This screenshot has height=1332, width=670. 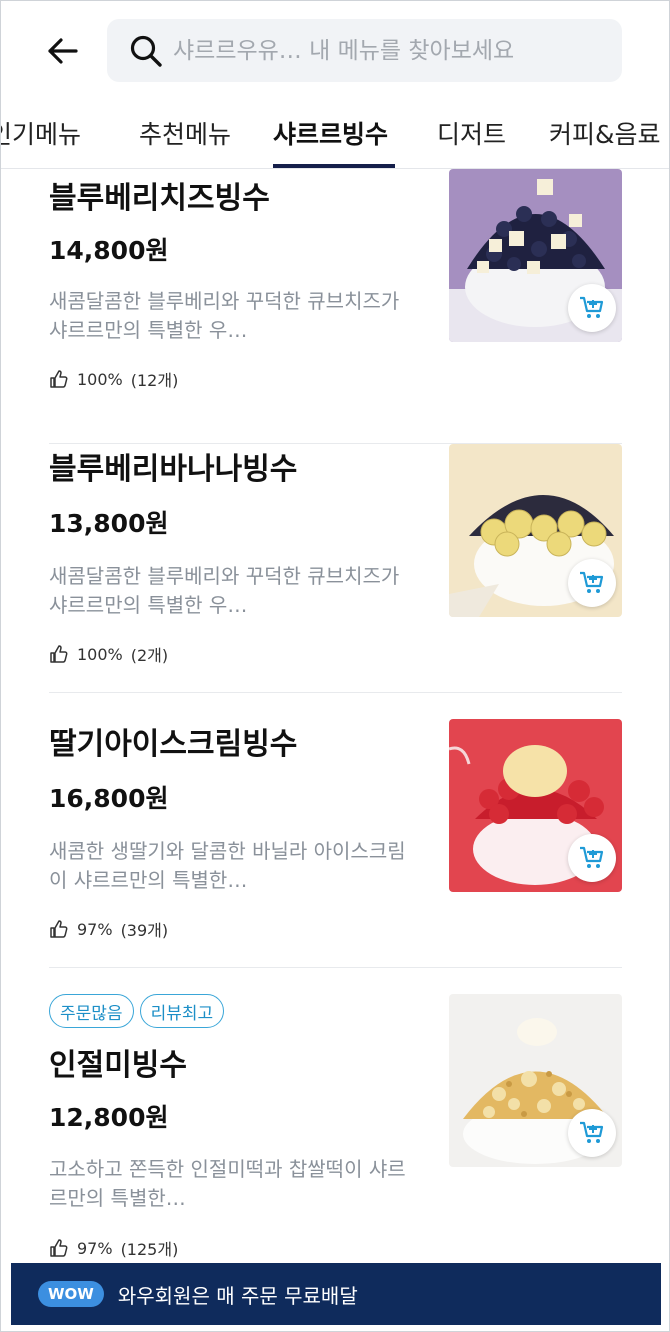 What do you see at coordinates (149, 1249) in the screenshot?
I see `review-count: (125개)` at bounding box center [149, 1249].